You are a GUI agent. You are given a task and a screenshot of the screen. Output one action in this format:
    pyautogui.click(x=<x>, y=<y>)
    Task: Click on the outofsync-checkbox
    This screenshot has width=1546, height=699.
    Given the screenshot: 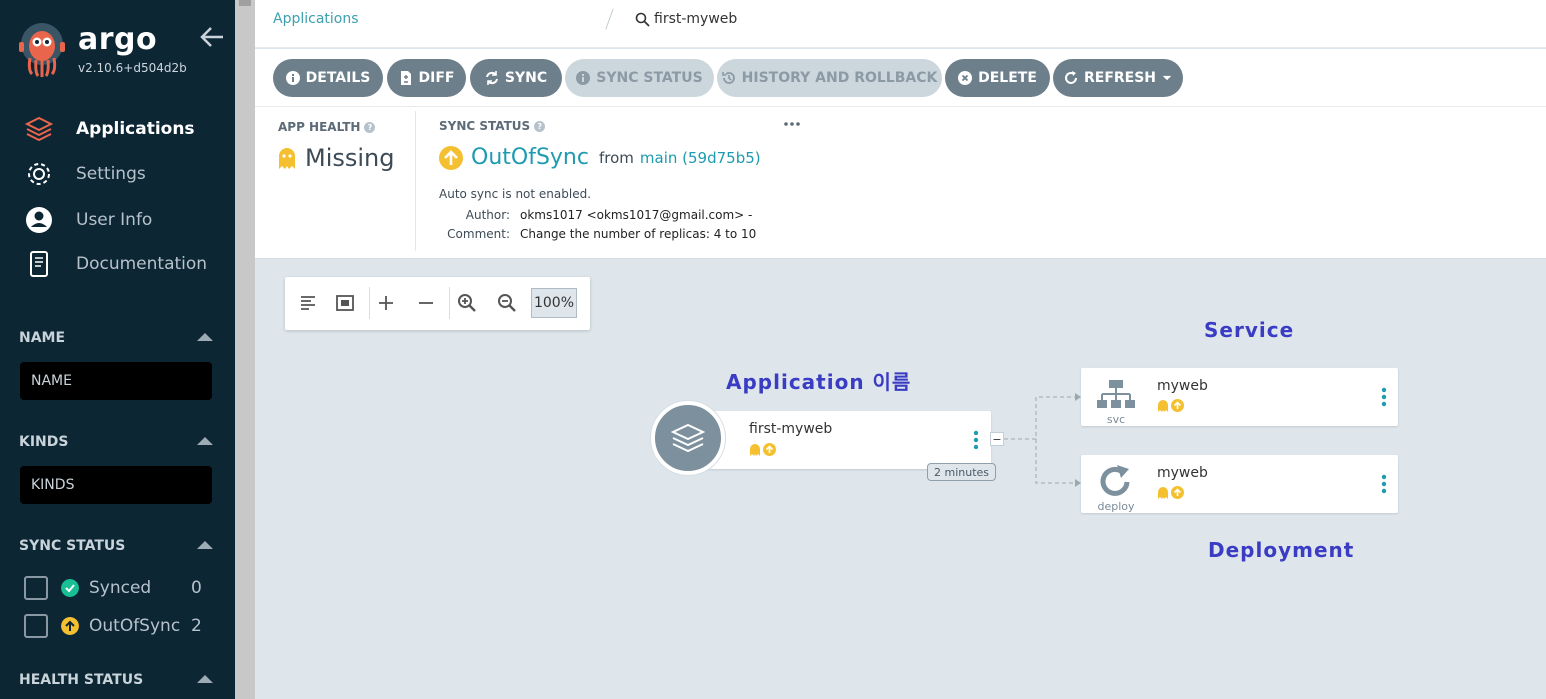 What is the action you would take?
    pyautogui.click(x=36, y=626)
    